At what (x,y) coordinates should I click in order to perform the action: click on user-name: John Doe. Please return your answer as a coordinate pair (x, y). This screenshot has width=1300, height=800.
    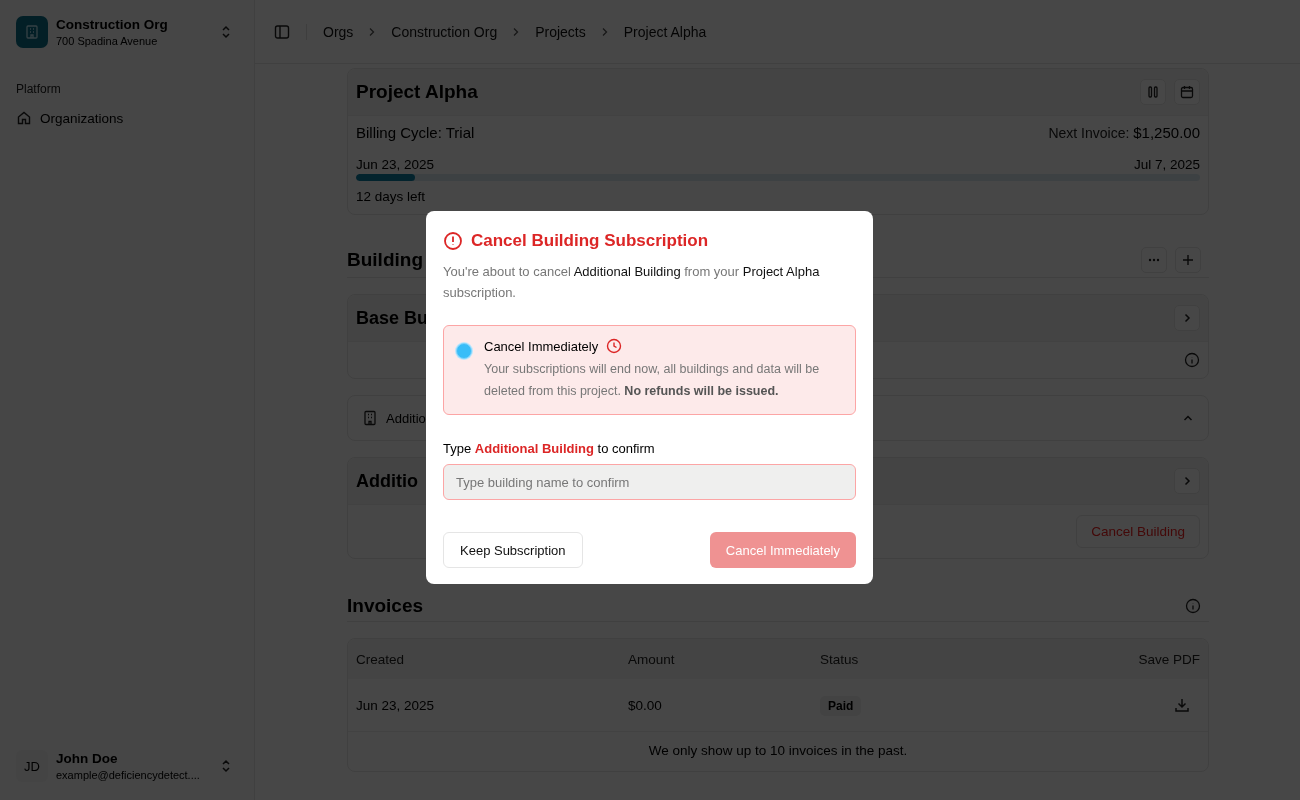
    Looking at the image, I should click on (87, 759).